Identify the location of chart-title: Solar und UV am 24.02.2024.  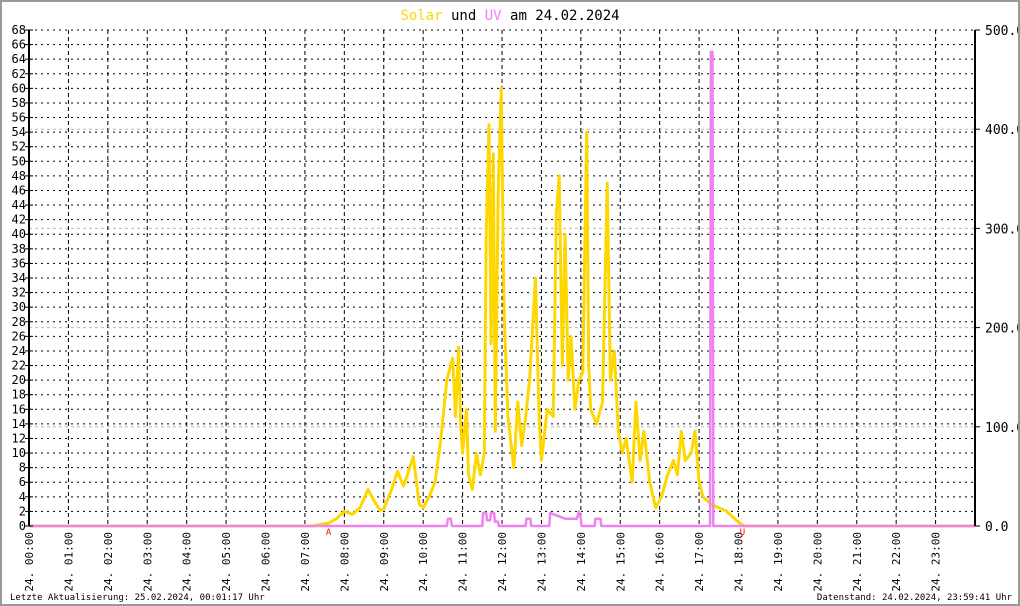
(509, 16).